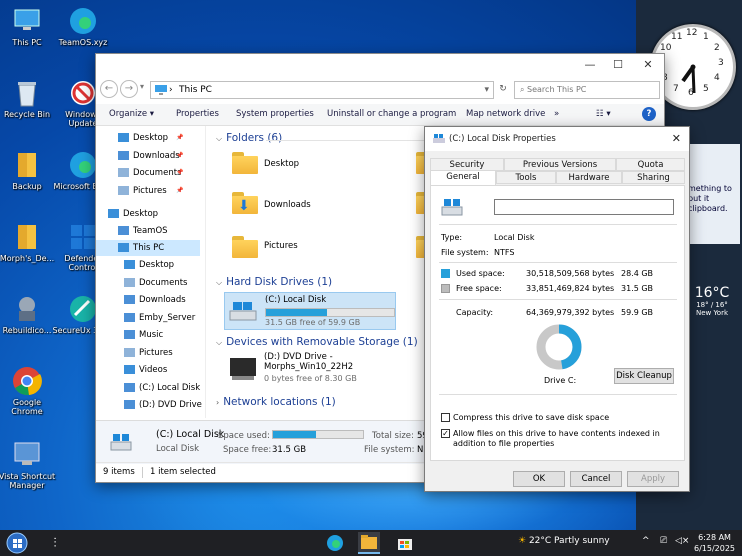 The height and width of the screenshot is (556, 742). I want to click on dialog-close-button: ✕, so click(676, 139).